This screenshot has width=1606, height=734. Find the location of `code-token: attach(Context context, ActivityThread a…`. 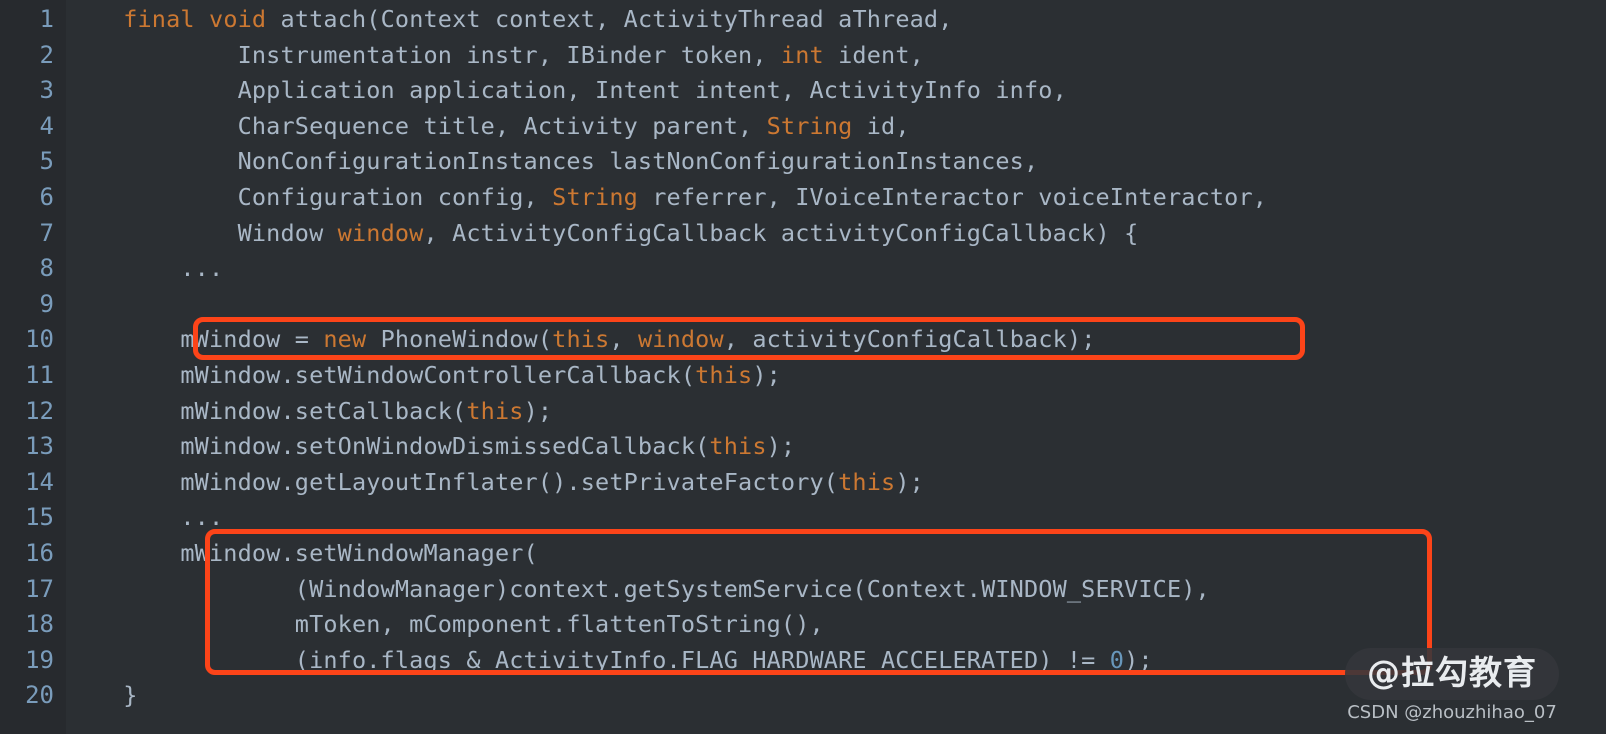

code-token: attach(Context context, ActivityThread a… is located at coordinates (609, 19).